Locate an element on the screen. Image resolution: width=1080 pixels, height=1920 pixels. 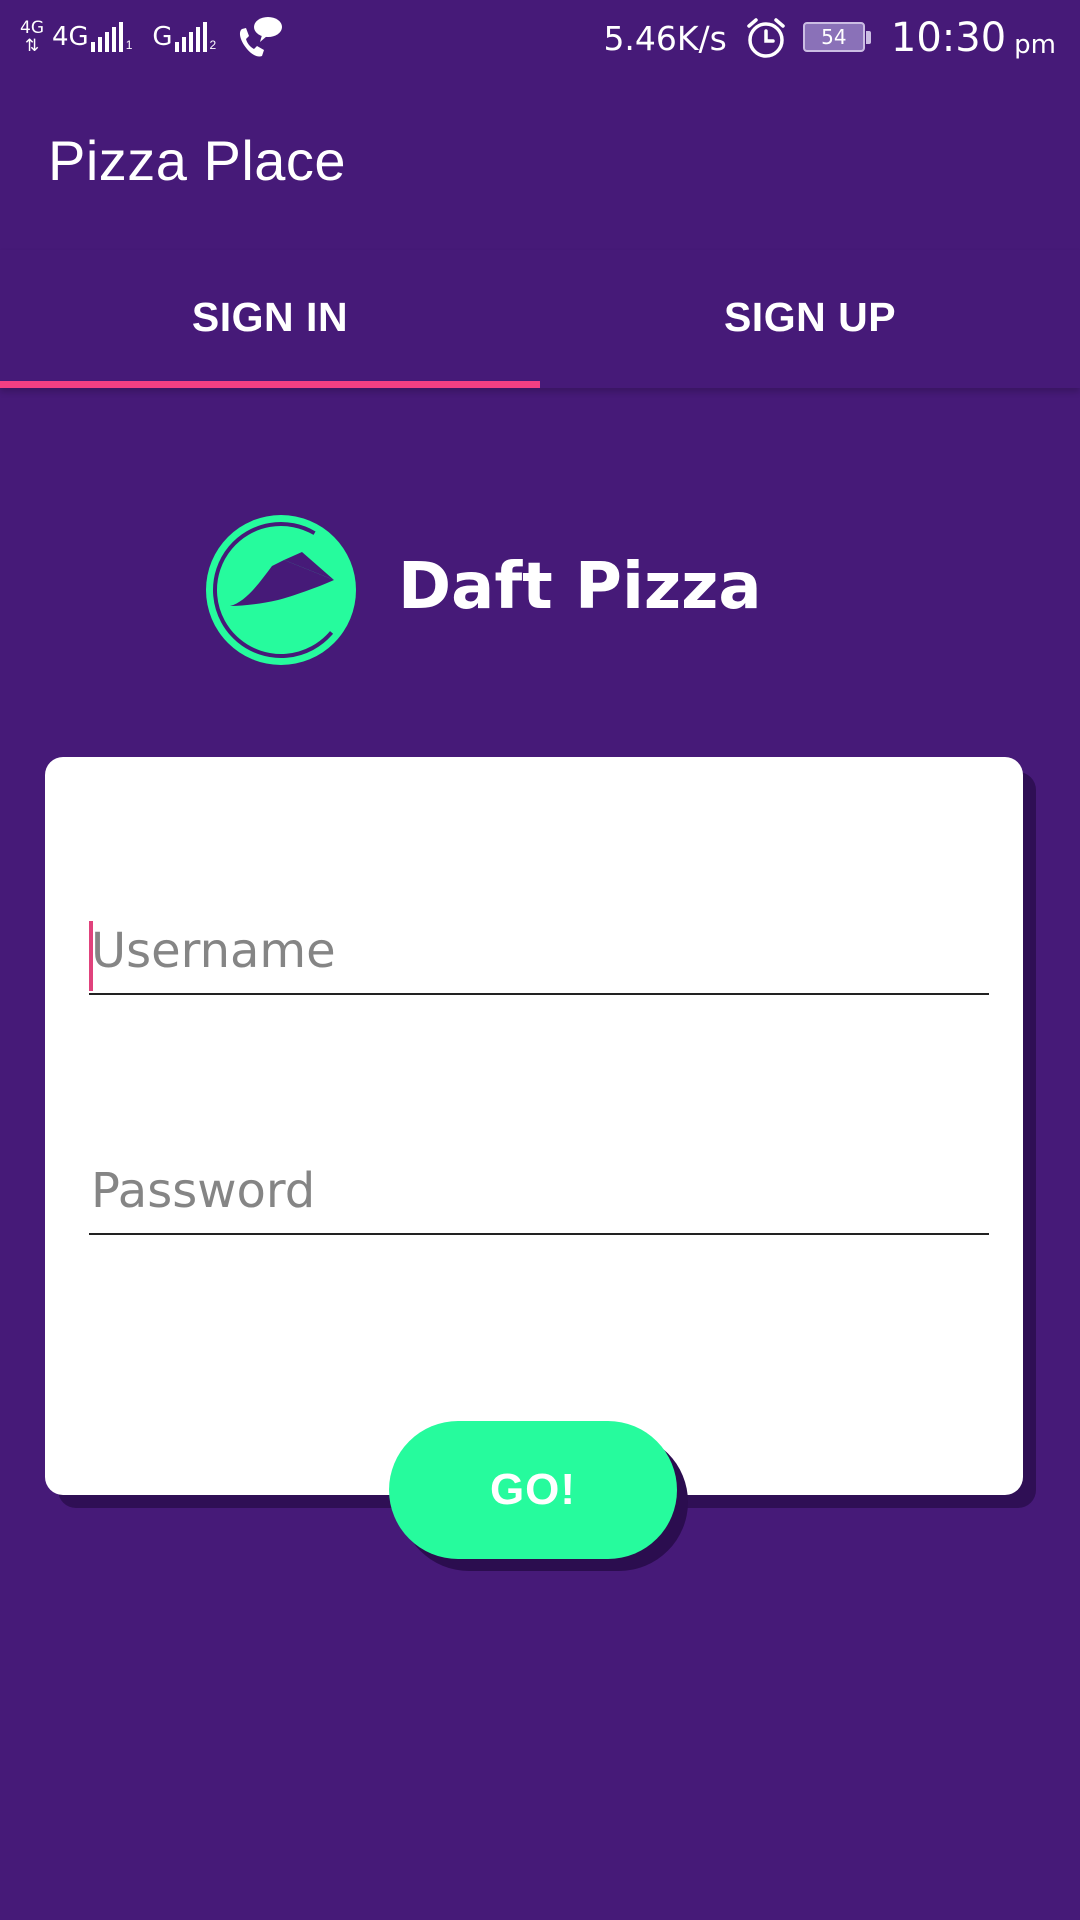
password-input is located at coordinates (539, 1191).